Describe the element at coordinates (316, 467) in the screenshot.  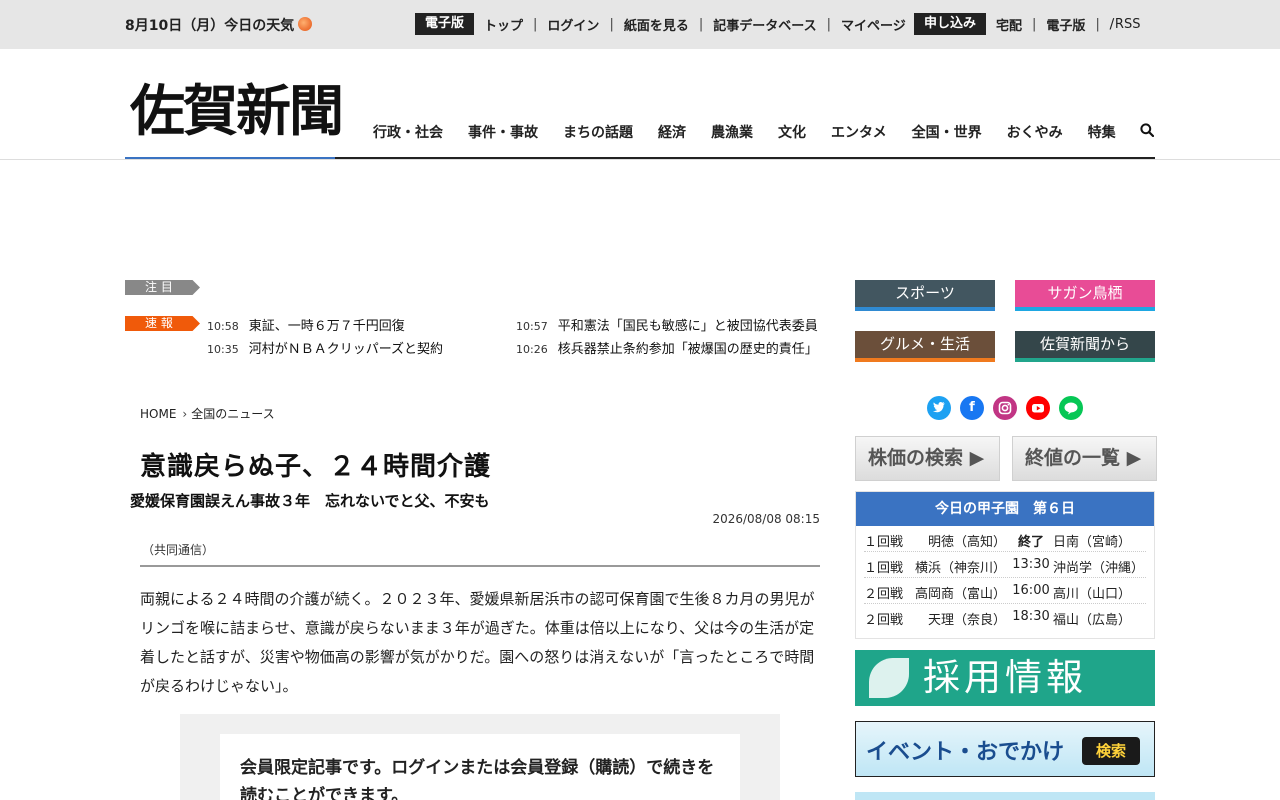
I see `article-title: 意識戻らぬ子、２４時間介護` at that location.